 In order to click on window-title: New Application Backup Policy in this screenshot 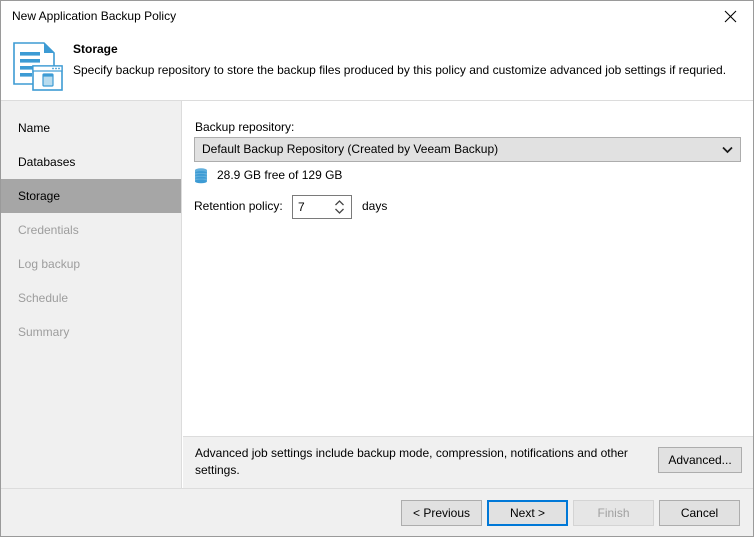, I will do `click(94, 16)`.